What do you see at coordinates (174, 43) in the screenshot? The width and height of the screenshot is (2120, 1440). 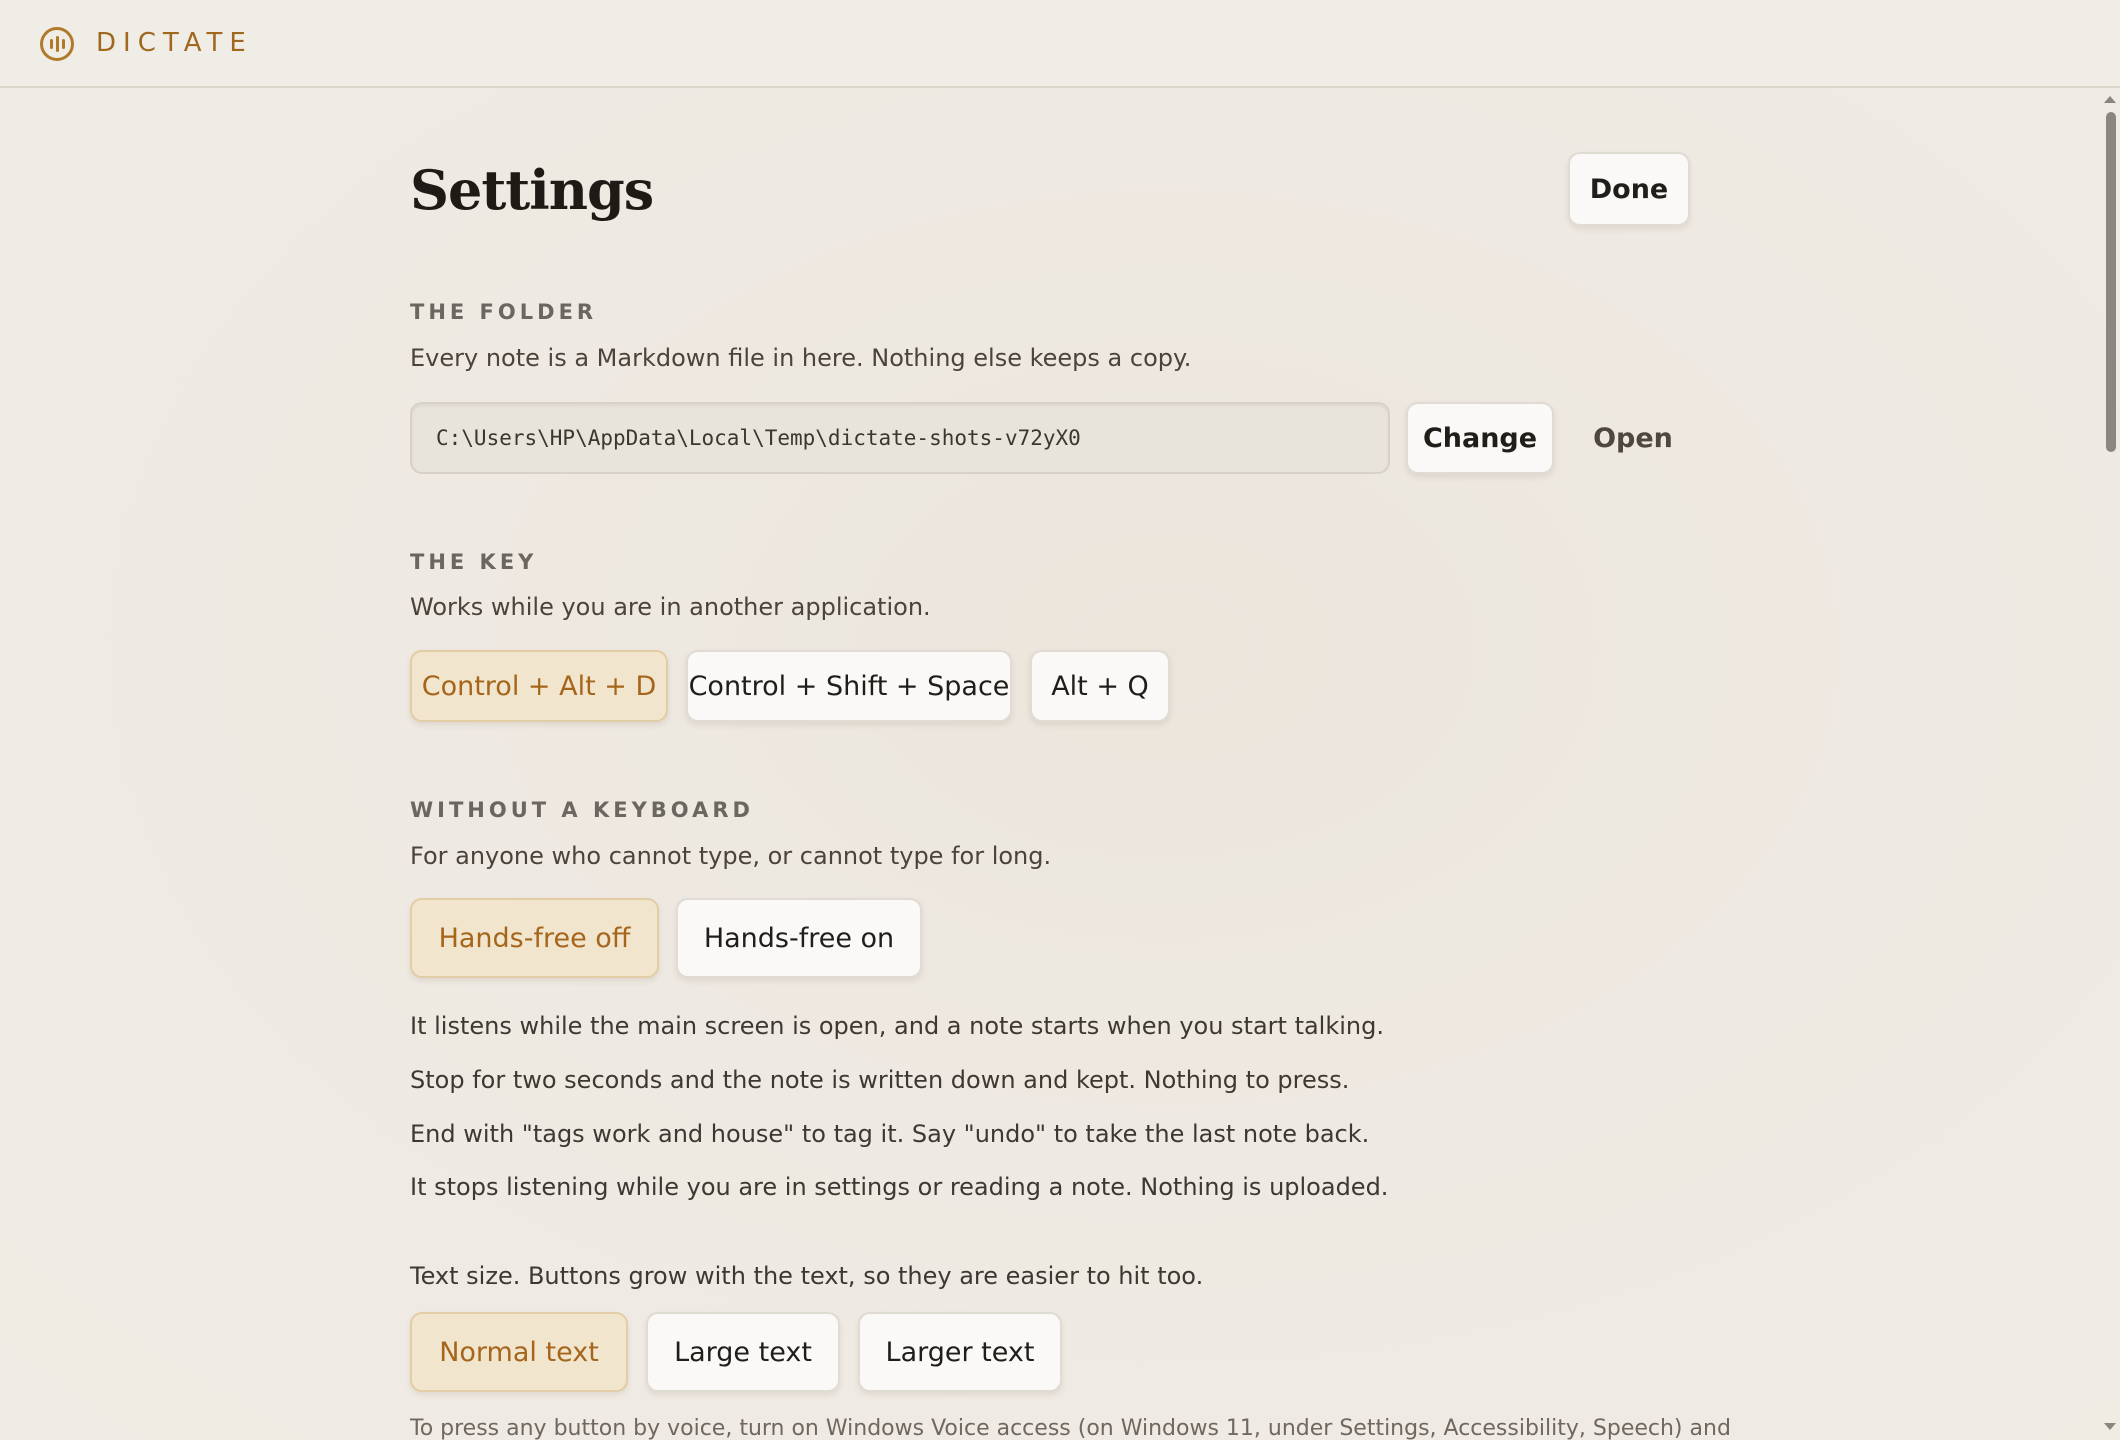 I see `app-name: DICTATE` at bounding box center [174, 43].